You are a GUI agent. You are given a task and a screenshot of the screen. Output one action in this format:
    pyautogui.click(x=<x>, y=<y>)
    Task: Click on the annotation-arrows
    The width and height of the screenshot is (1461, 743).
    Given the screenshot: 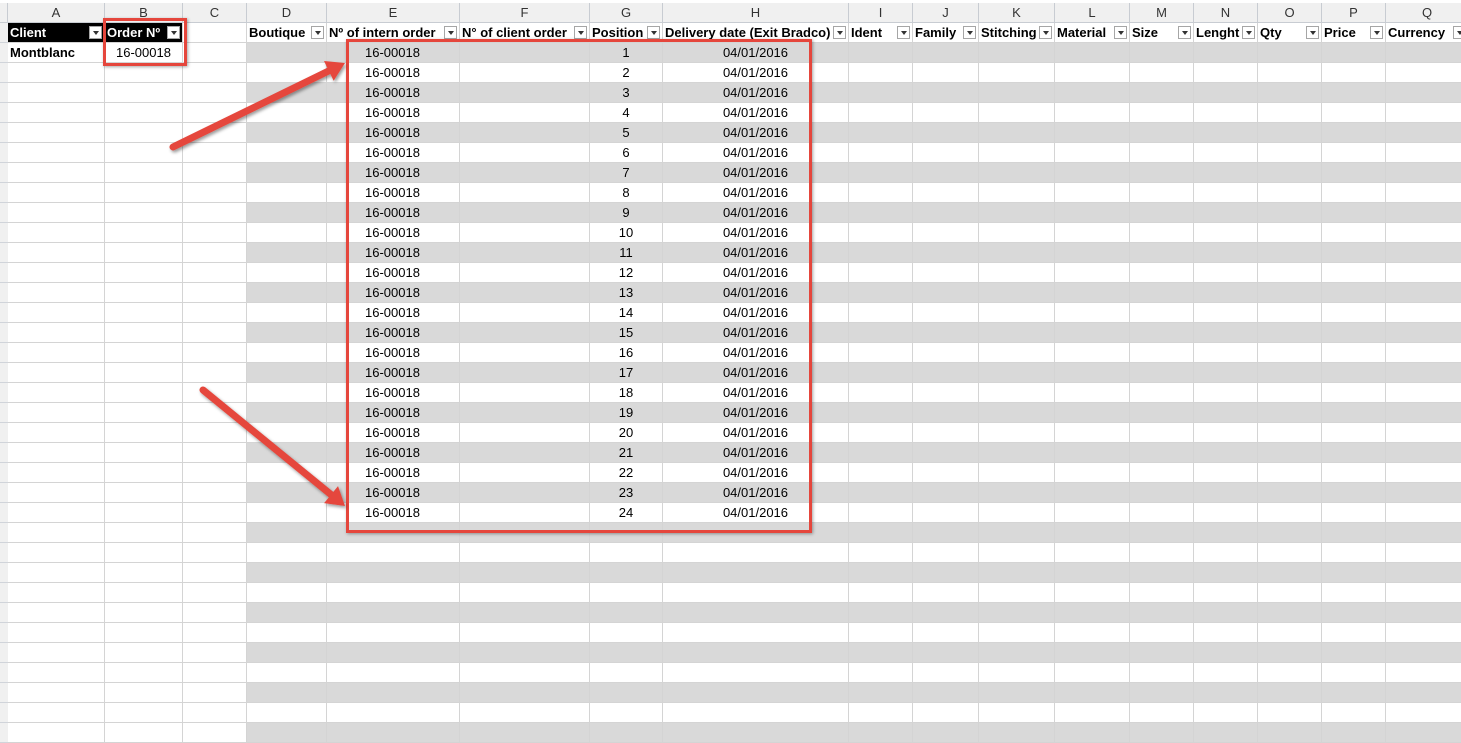 What is the action you would take?
    pyautogui.click(x=257, y=283)
    